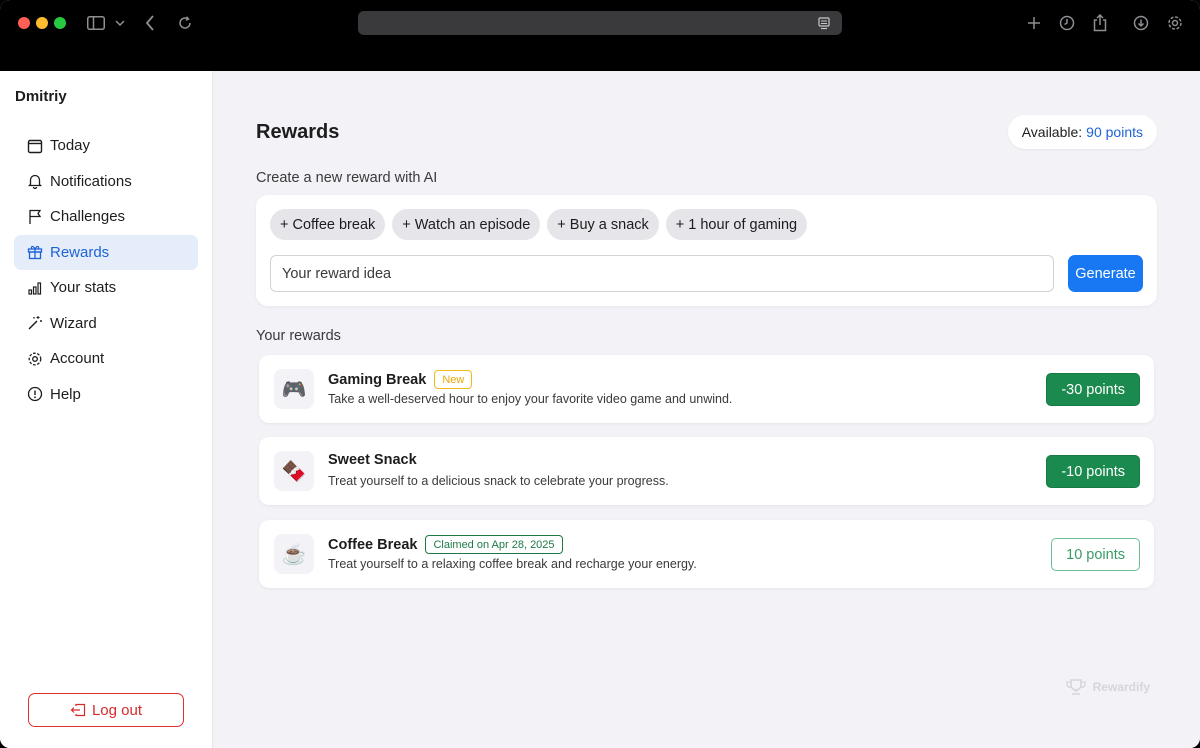 The height and width of the screenshot is (748, 1200). I want to click on bar-chart-icon, so click(35, 288).